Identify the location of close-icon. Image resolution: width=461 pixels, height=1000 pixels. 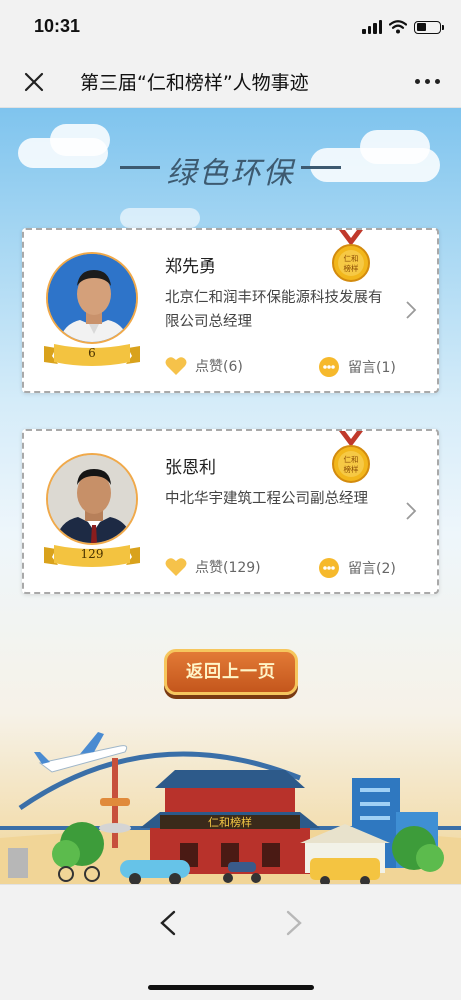
(34, 82).